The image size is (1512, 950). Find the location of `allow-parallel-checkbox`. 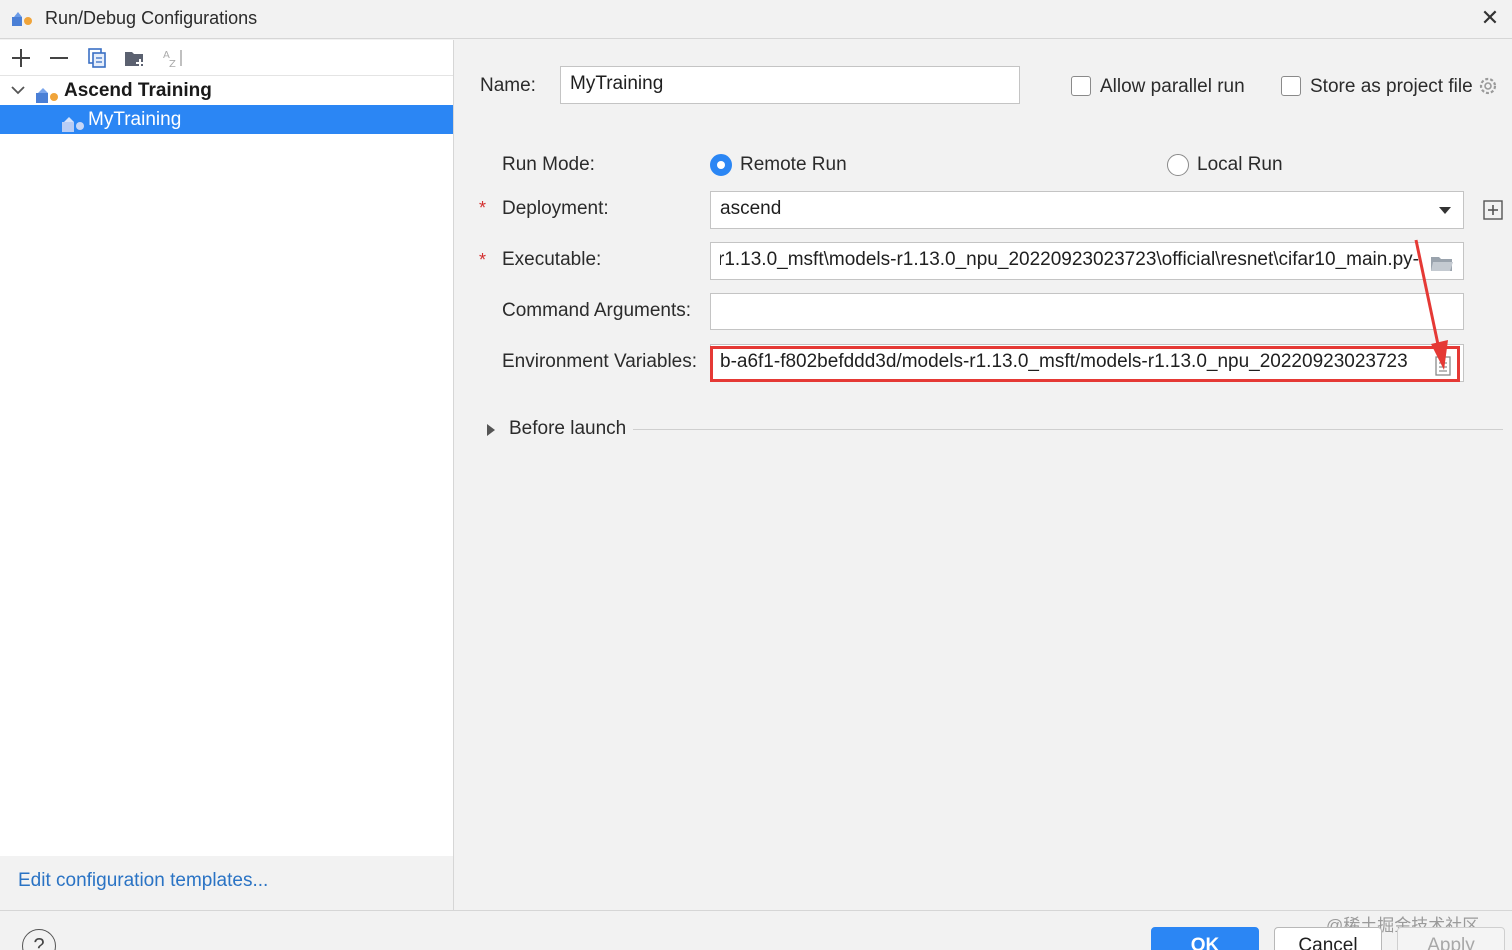

allow-parallel-checkbox is located at coordinates (1081, 86).